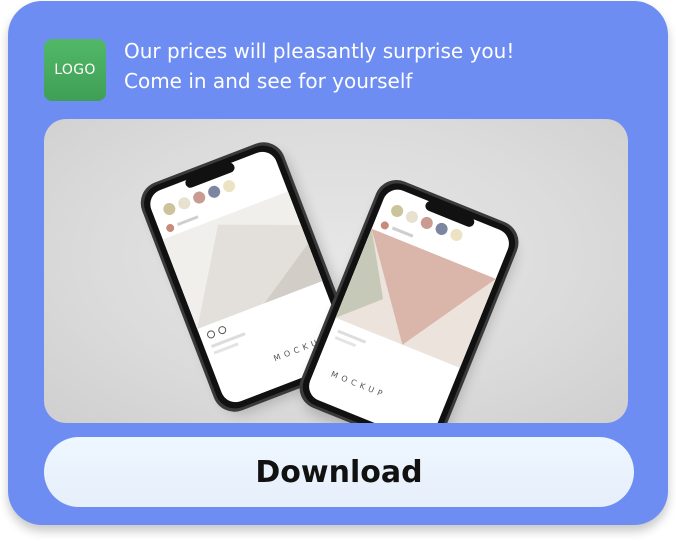 The image size is (676, 542). I want to click on download-button-label: Download, so click(339, 472).